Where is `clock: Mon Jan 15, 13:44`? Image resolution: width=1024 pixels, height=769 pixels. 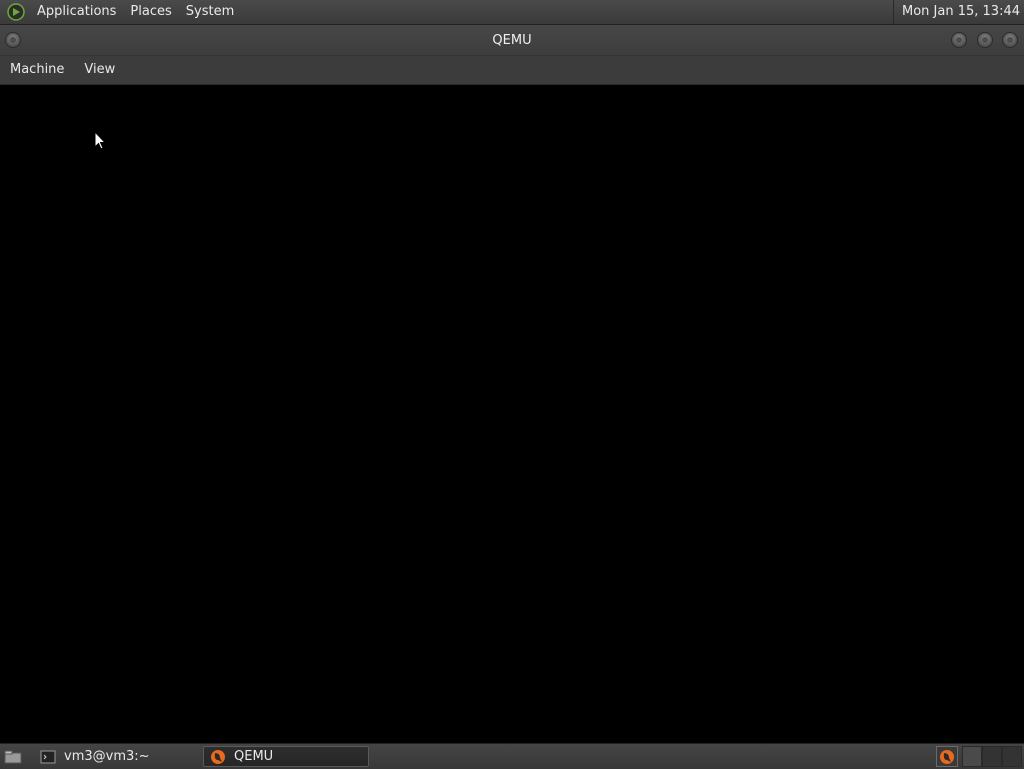 clock: Mon Jan 15, 13:44 is located at coordinates (956, 12).